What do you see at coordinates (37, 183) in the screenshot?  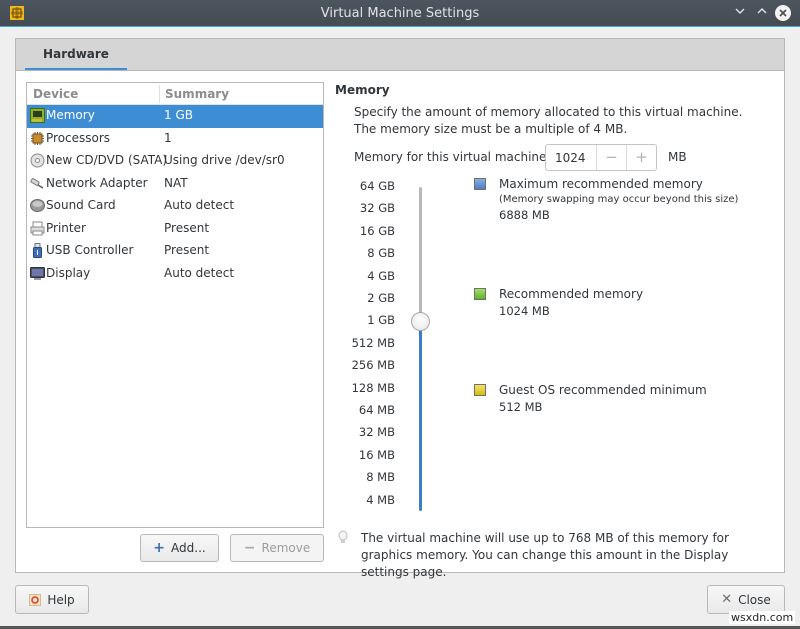 I see `network-icon` at bounding box center [37, 183].